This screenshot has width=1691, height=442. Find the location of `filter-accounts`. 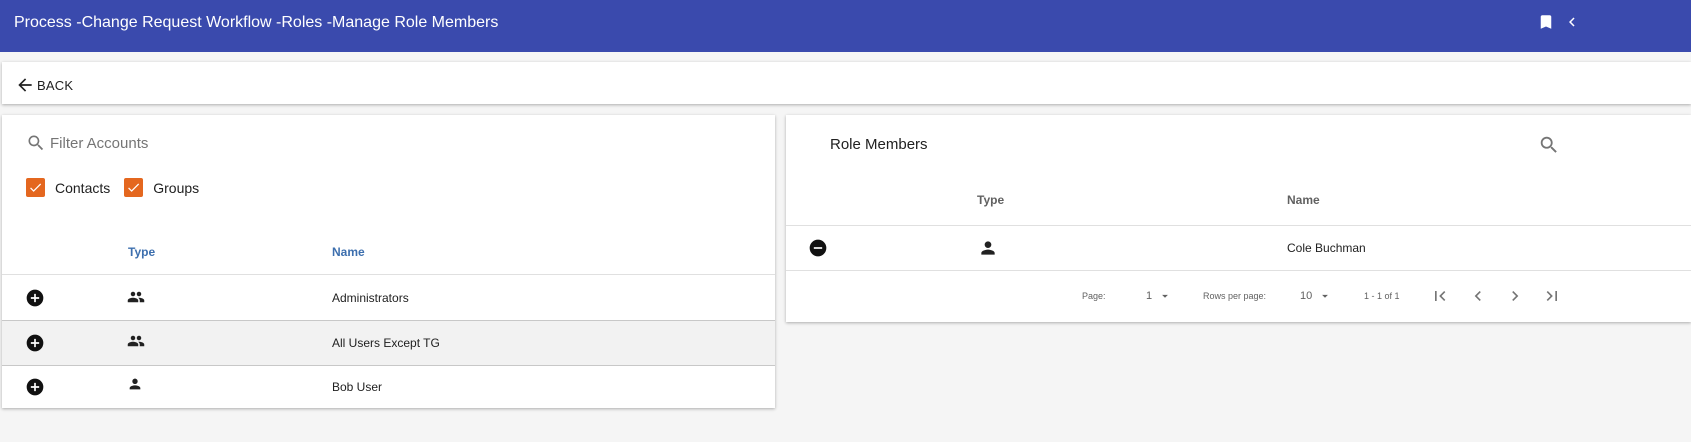

filter-accounts is located at coordinates (188, 143).